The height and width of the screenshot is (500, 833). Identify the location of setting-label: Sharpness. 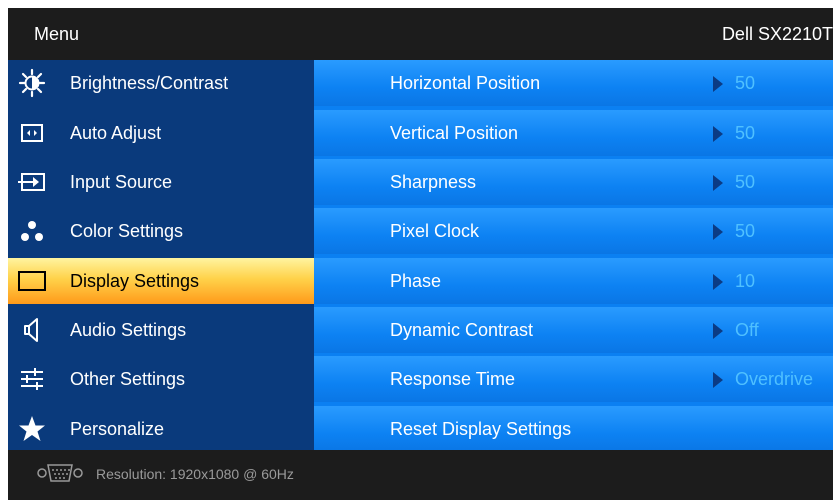
(433, 182).